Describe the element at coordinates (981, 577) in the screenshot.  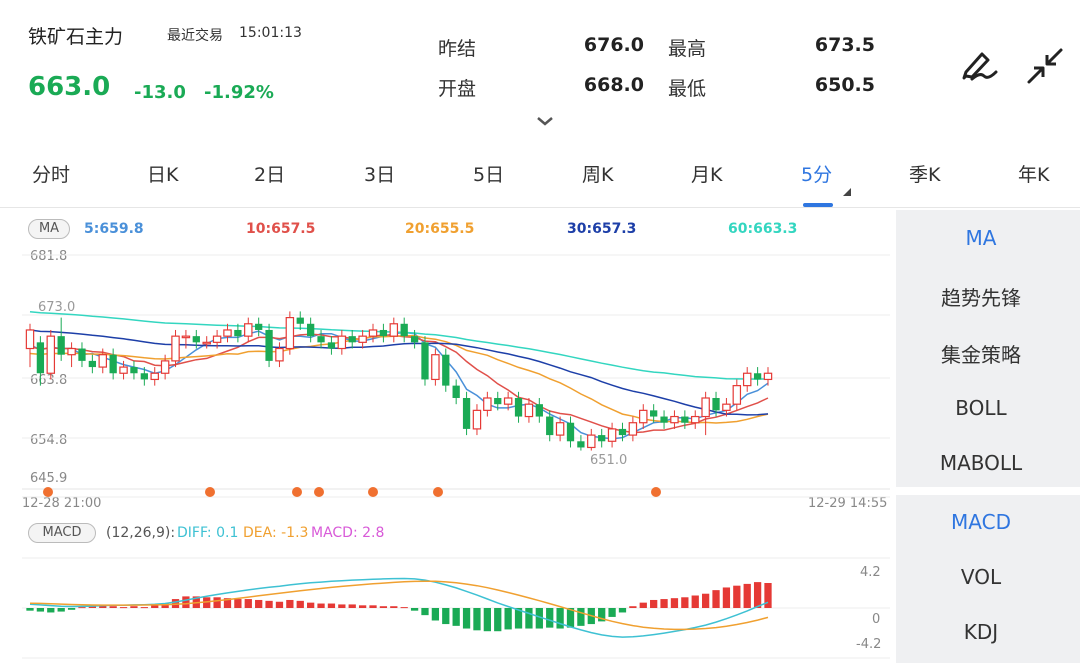
I see `indicator-vol: VOL` at that location.